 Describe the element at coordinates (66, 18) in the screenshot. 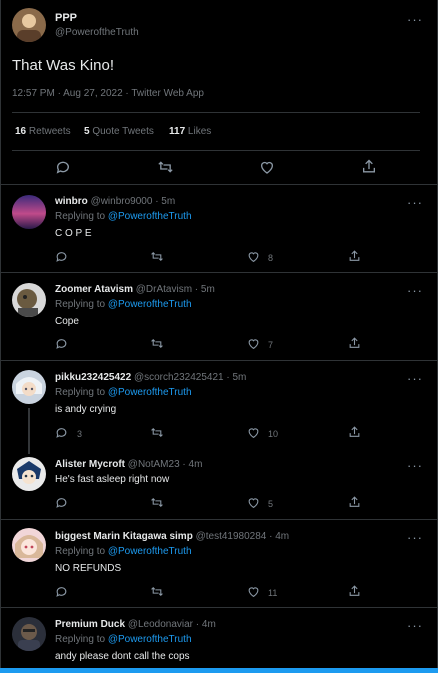

I see `author-name: PPP` at that location.